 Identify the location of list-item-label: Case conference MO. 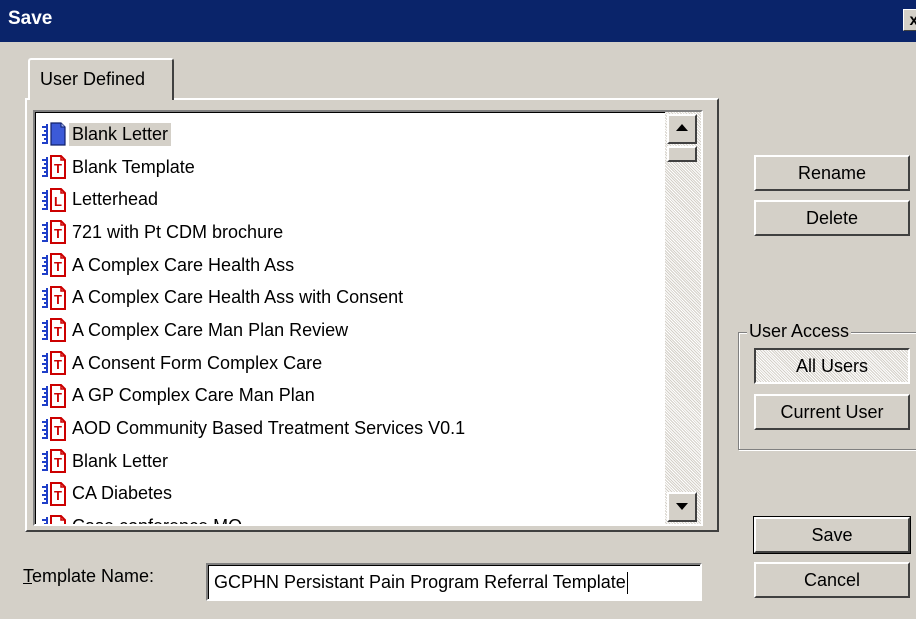
(157, 519).